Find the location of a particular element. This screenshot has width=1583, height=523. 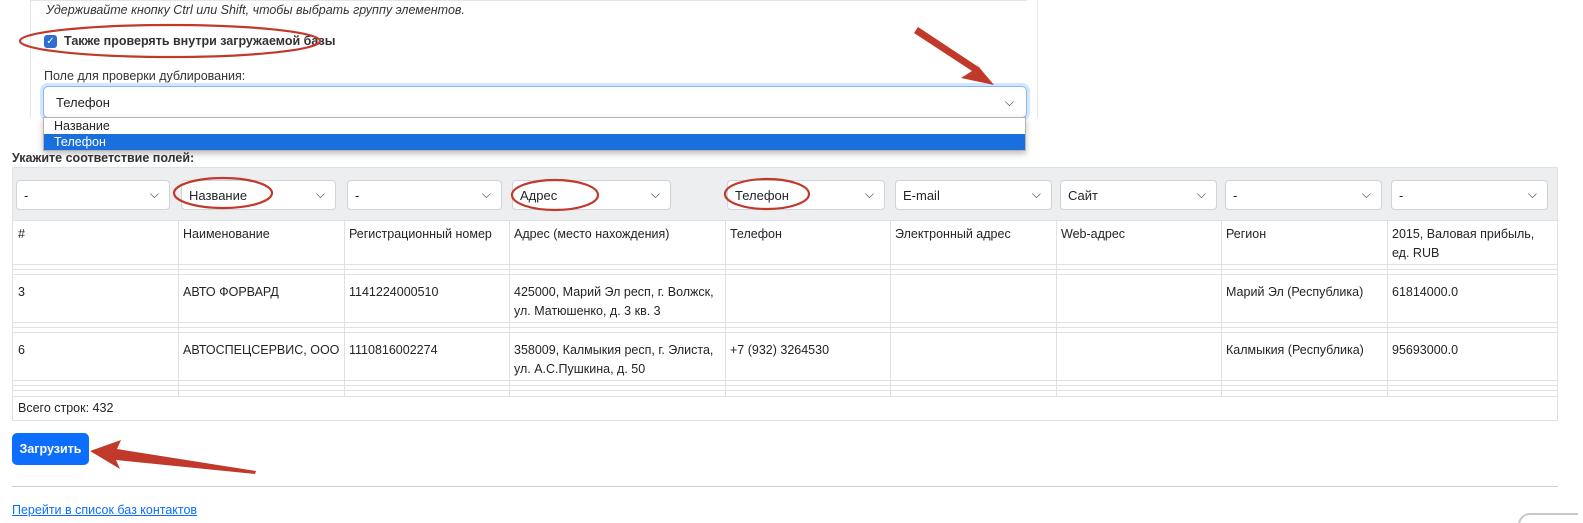

column-header: Web-адрес is located at coordinates (1093, 234).